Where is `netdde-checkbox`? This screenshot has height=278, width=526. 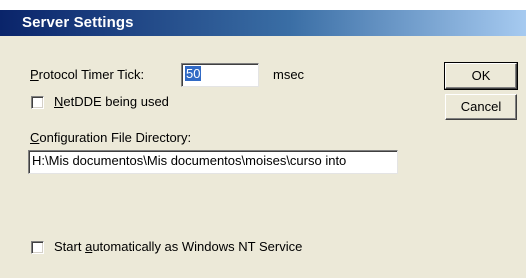
netdde-checkbox is located at coordinates (37, 102).